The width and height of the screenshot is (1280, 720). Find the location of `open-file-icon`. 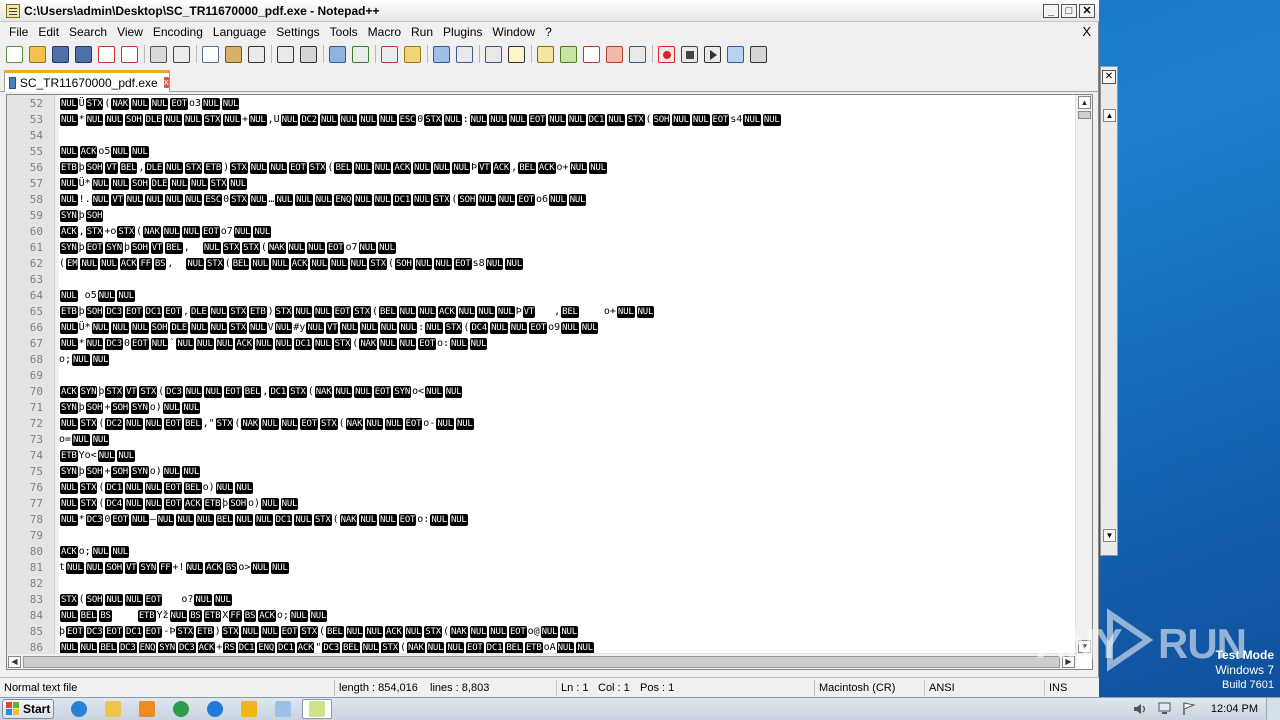

open-file-icon is located at coordinates (37, 54).